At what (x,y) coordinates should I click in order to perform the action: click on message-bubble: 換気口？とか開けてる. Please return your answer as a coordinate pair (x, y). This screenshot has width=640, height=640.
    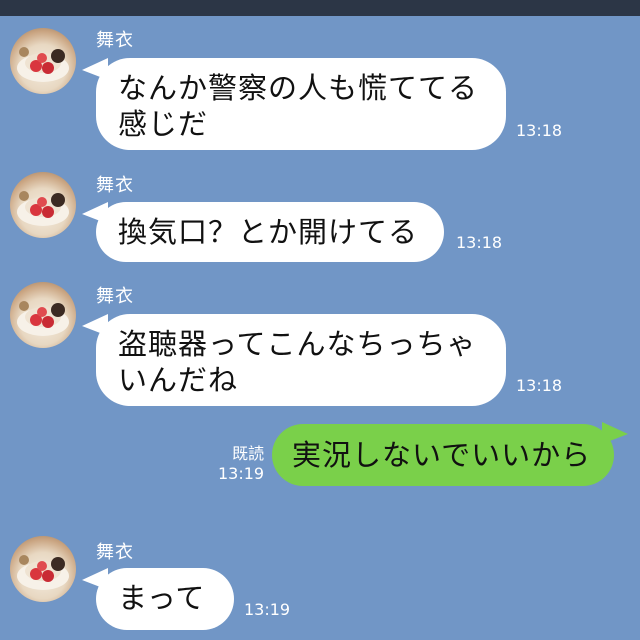
    Looking at the image, I should click on (270, 232).